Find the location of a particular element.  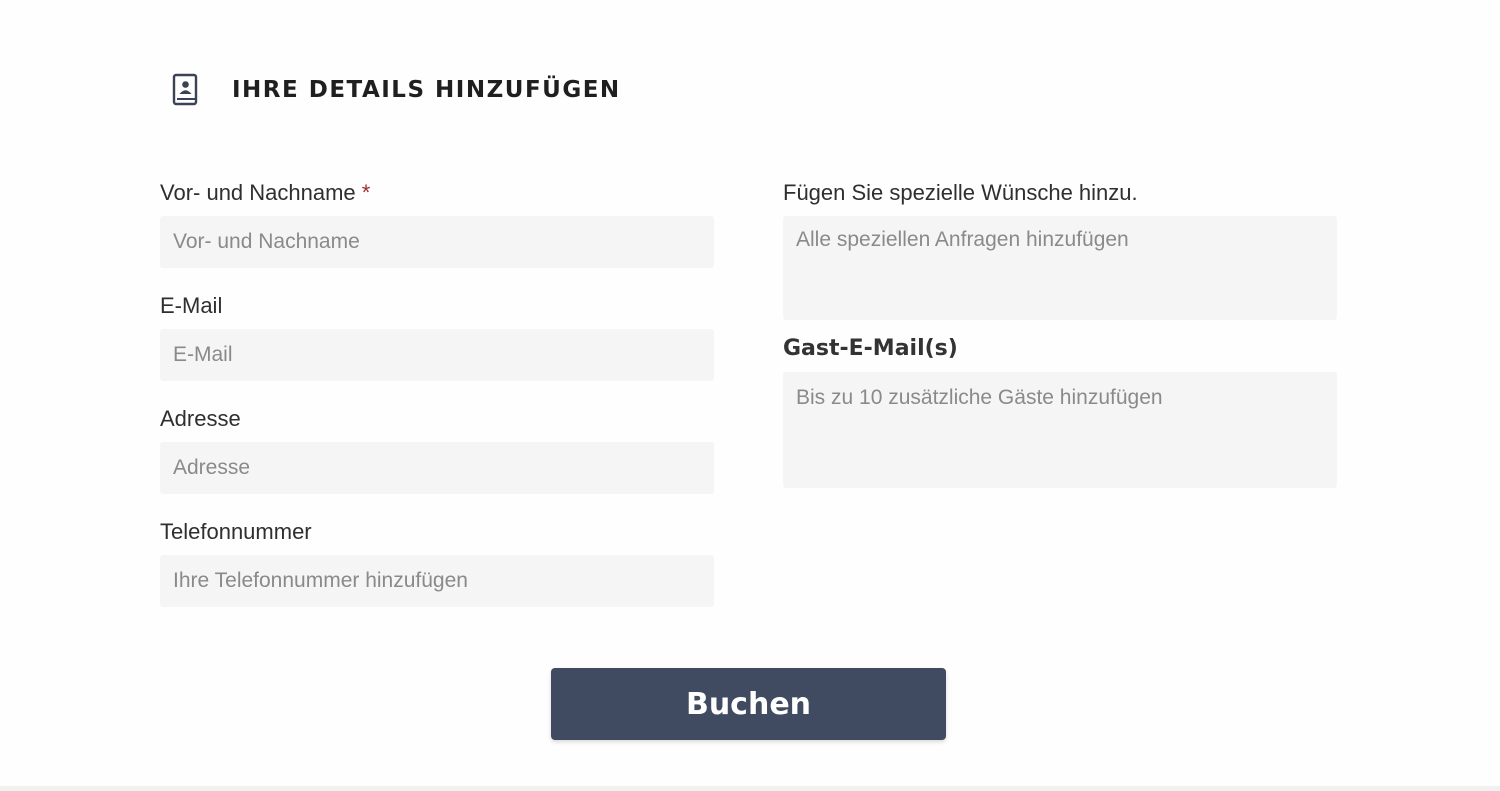

special-requests-field-group: Fügen Sie spezielle Wünsche hinzu. is located at coordinates (1060, 249).